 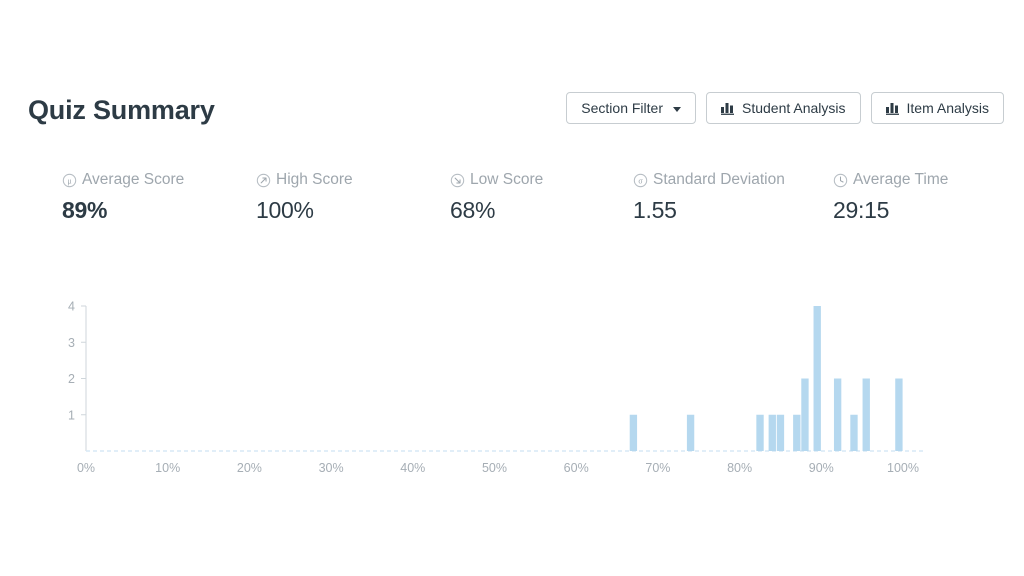 I want to click on stat-value: 89%, so click(x=85, y=210).